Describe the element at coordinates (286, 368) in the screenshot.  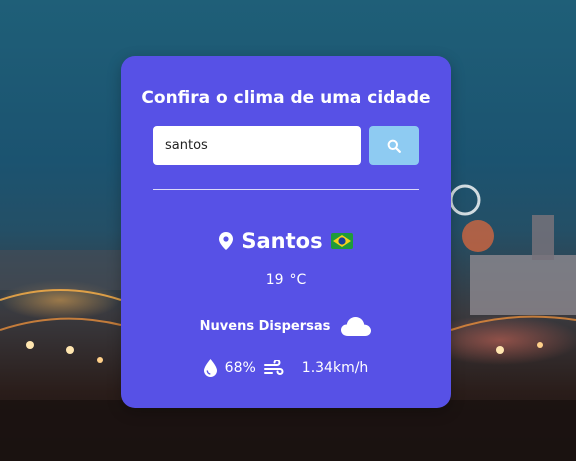
I see `weather-details-row: 68% 1.34km/h` at that location.